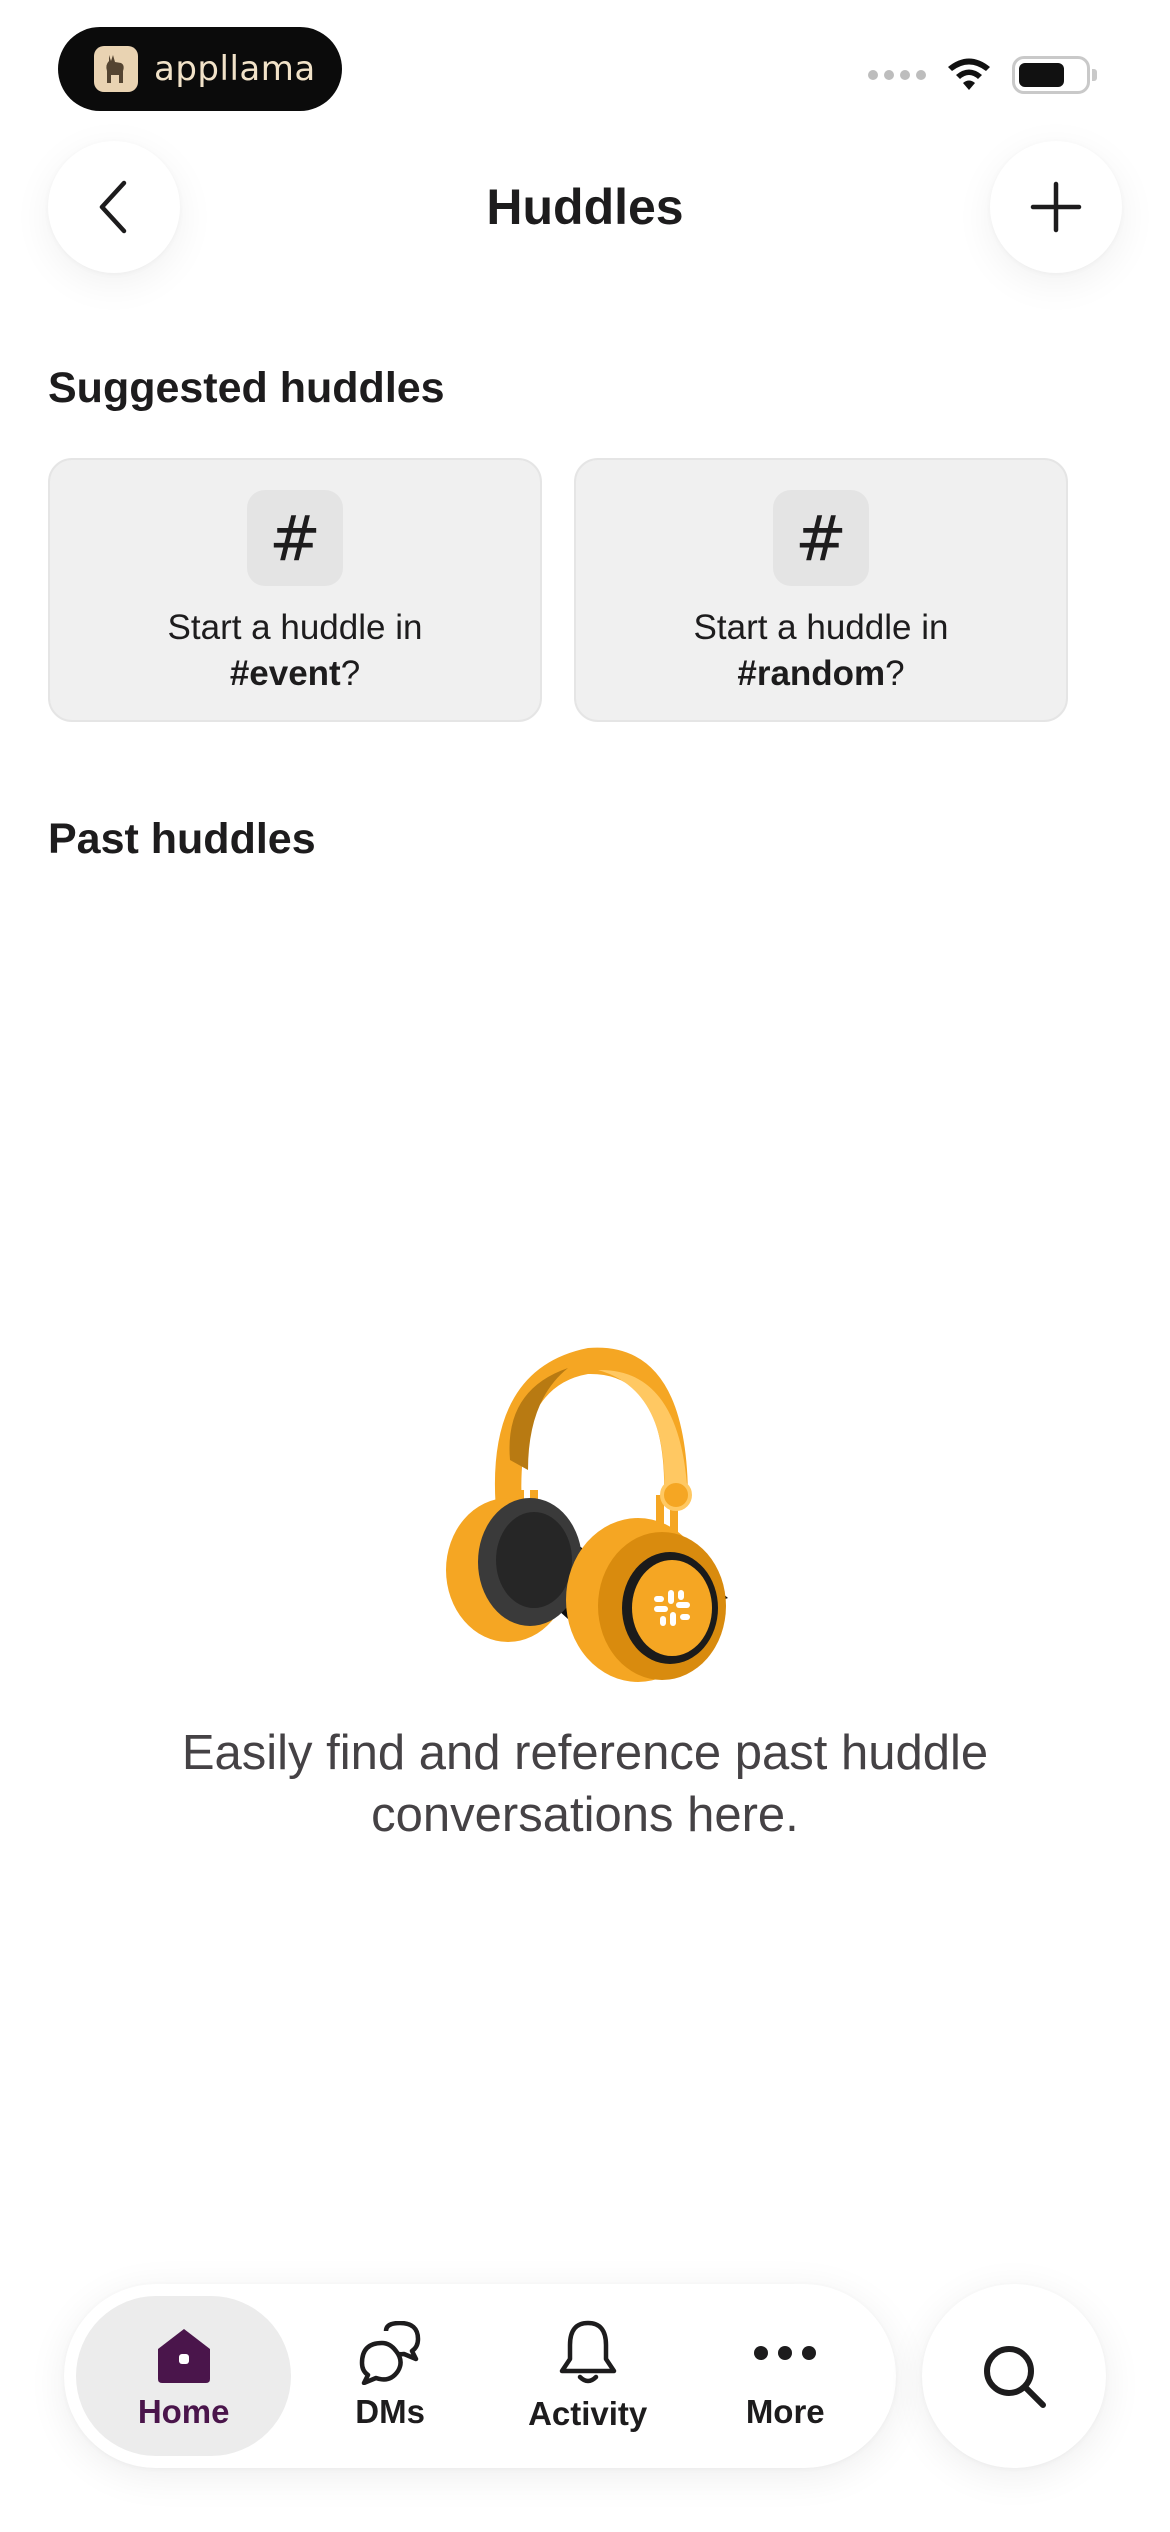  Describe the element at coordinates (811, 673) in the screenshot. I see `card-channel-name: #random` at that location.